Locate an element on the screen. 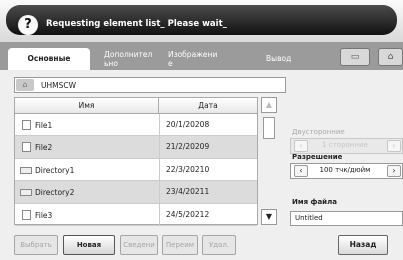 This screenshot has width=403, height=260. row-date: 21/2/20209 is located at coordinates (208, 147).